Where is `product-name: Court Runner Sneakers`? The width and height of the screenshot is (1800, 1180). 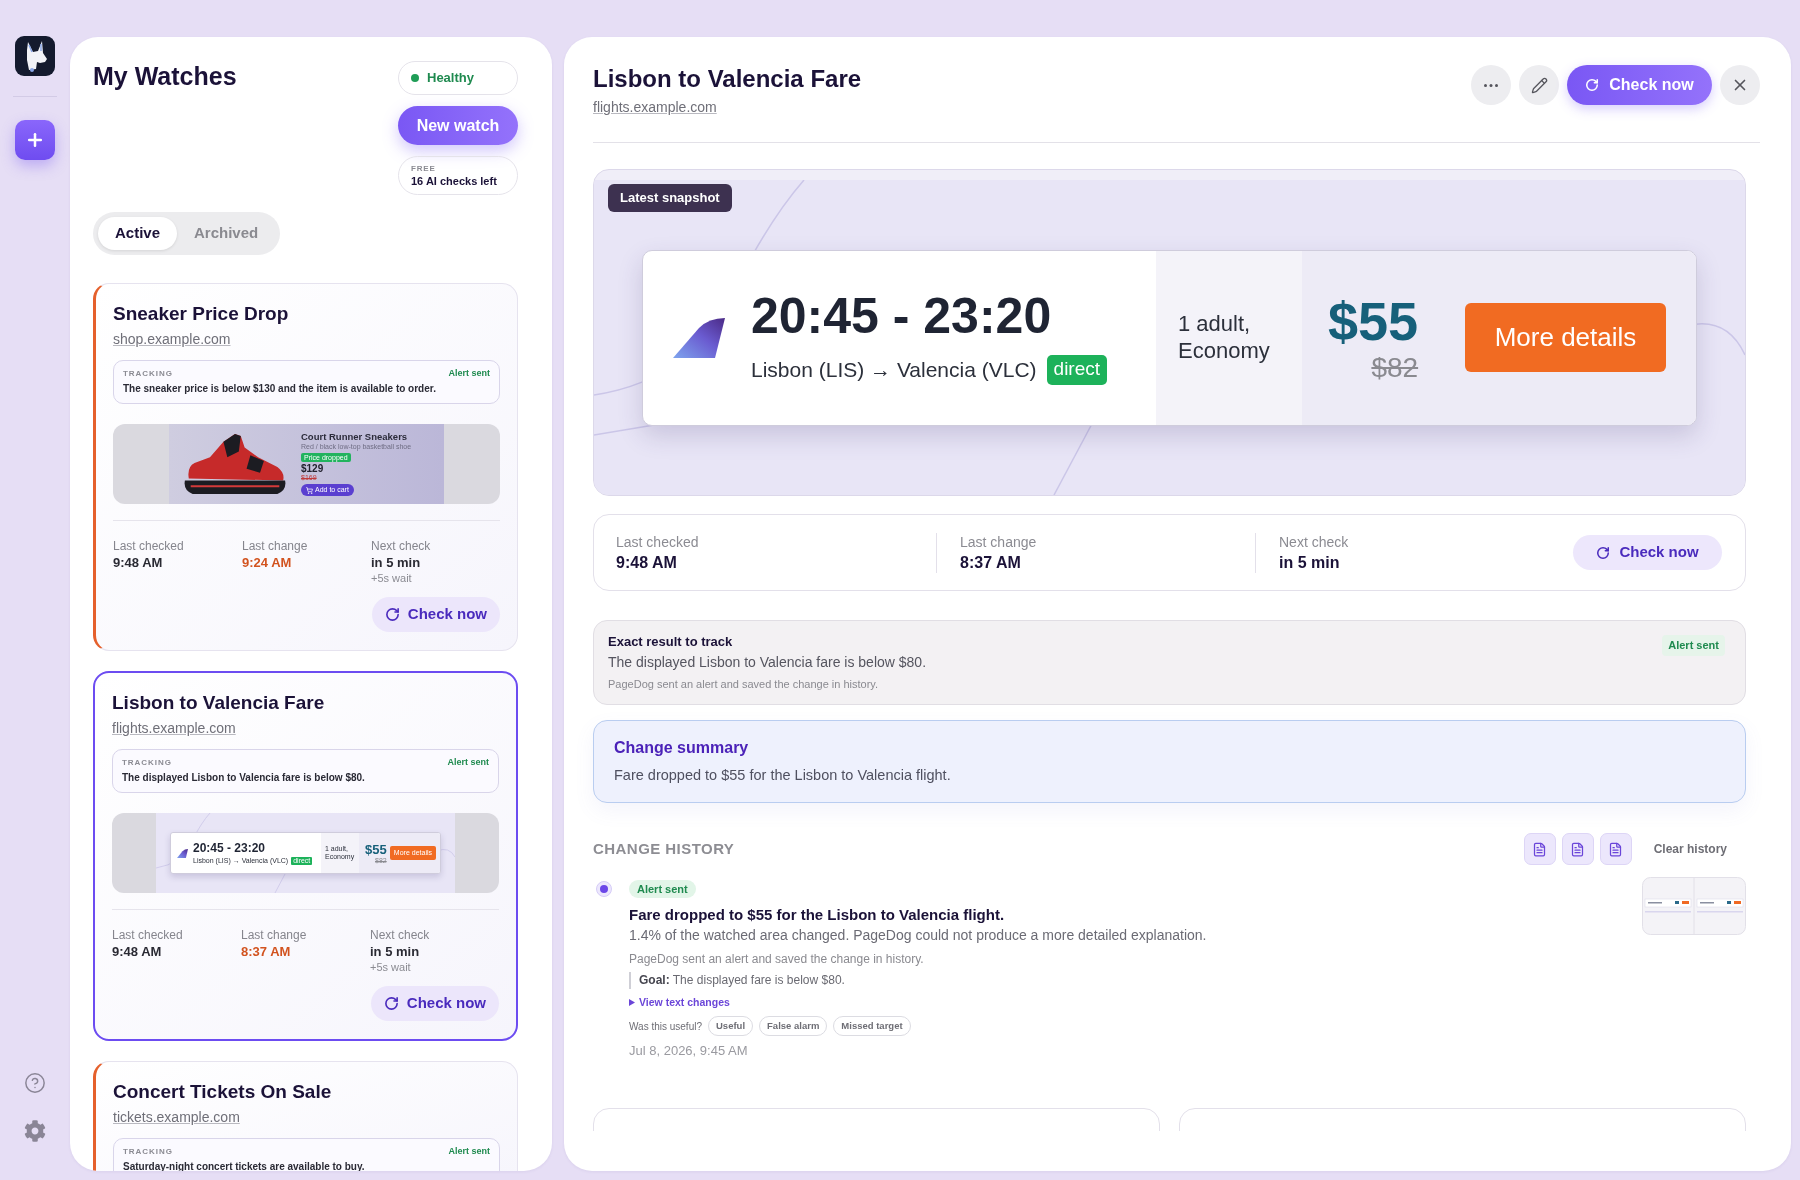 product-name: Court Runner Sneakers is located at coordinates (354, 436).